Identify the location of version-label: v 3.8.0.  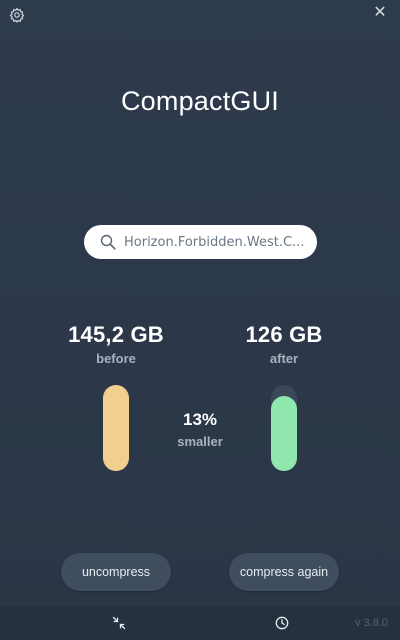
(371, 623).